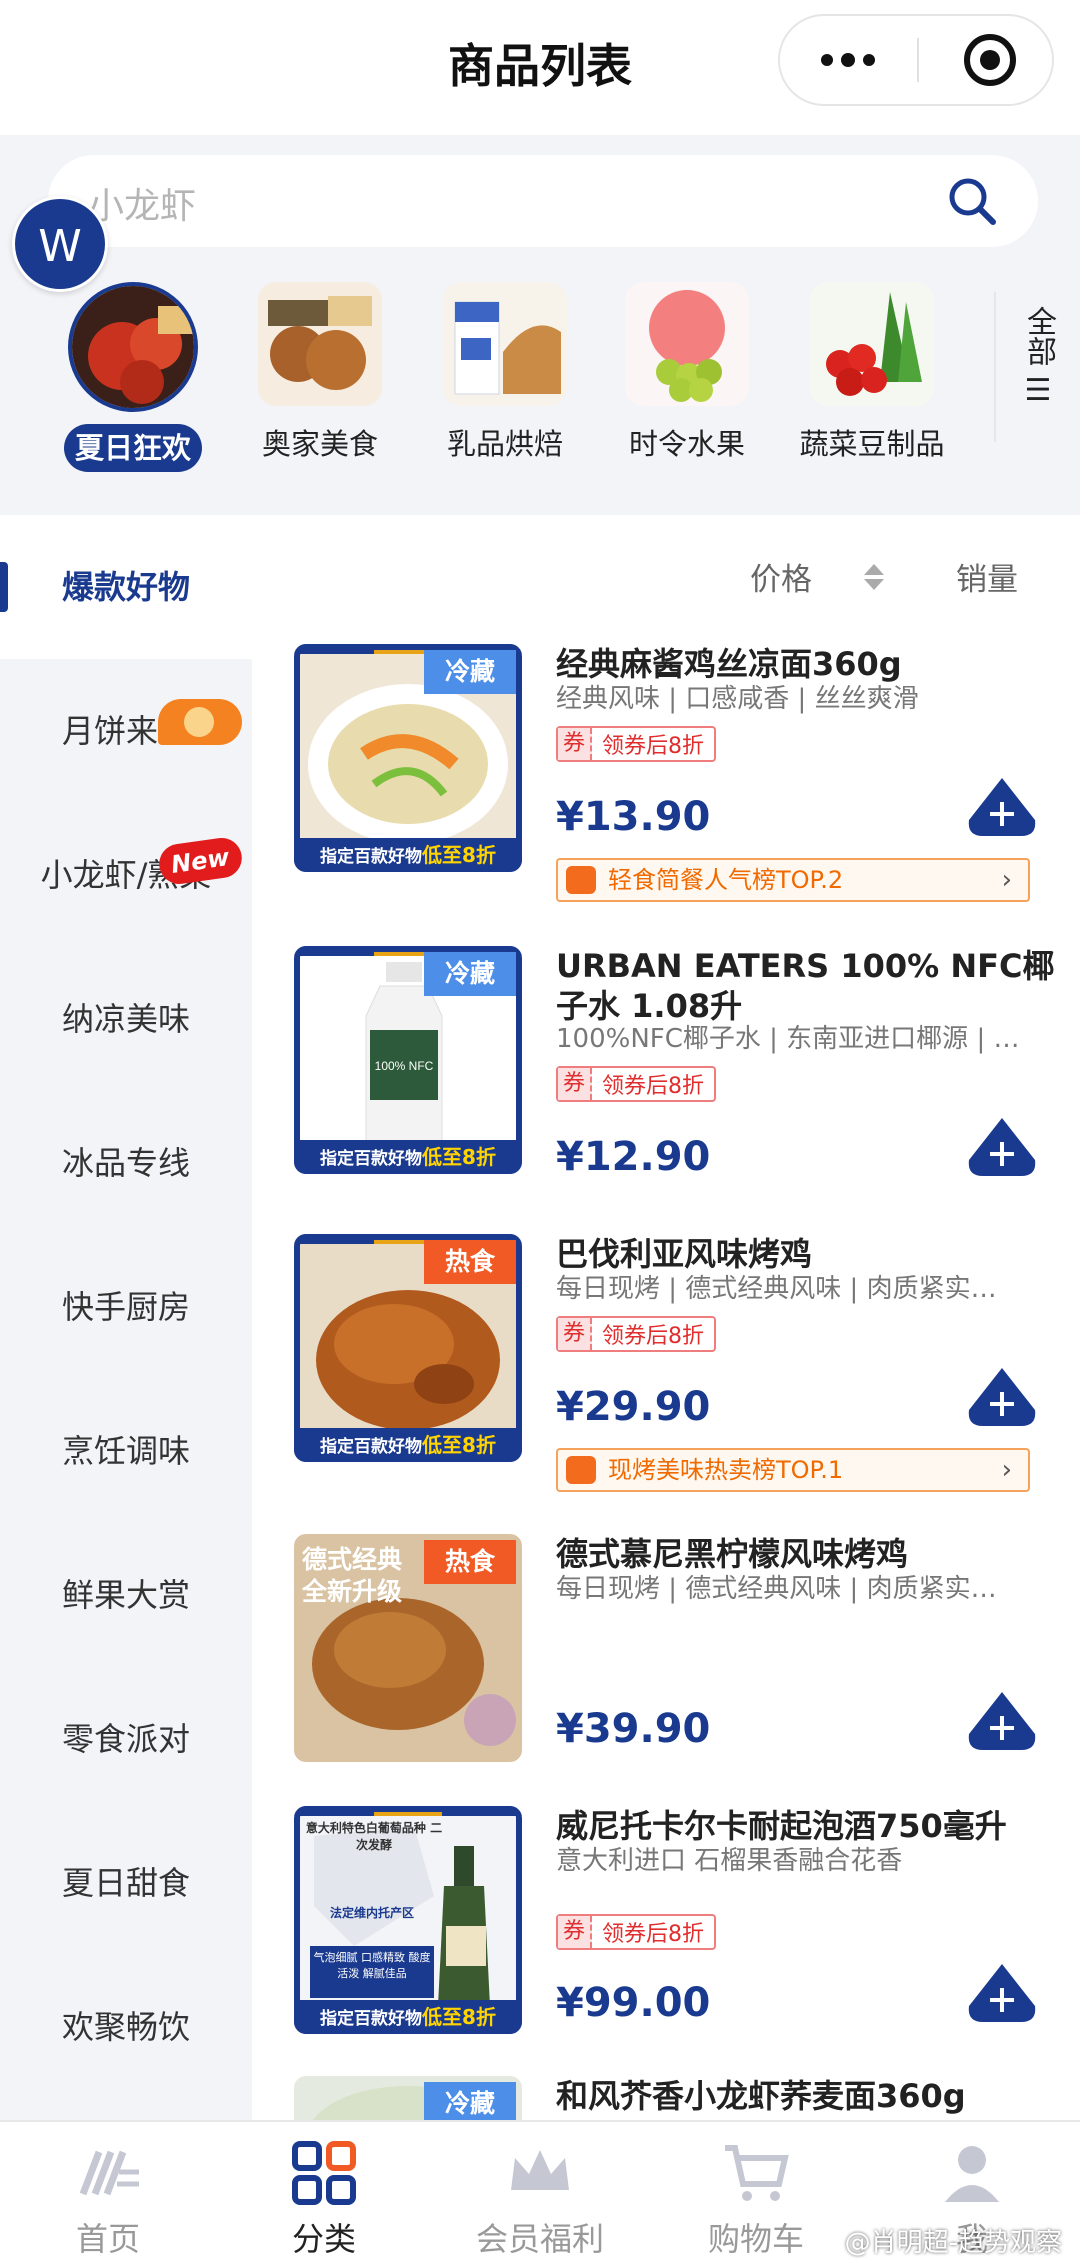 This screenshot has width=1080, height=2266. Describe the element at coordinates (806, 986) in the screenshot. I see `product-name: URBAN EATERS 100% NFC椰子水 1.08升` at that location.